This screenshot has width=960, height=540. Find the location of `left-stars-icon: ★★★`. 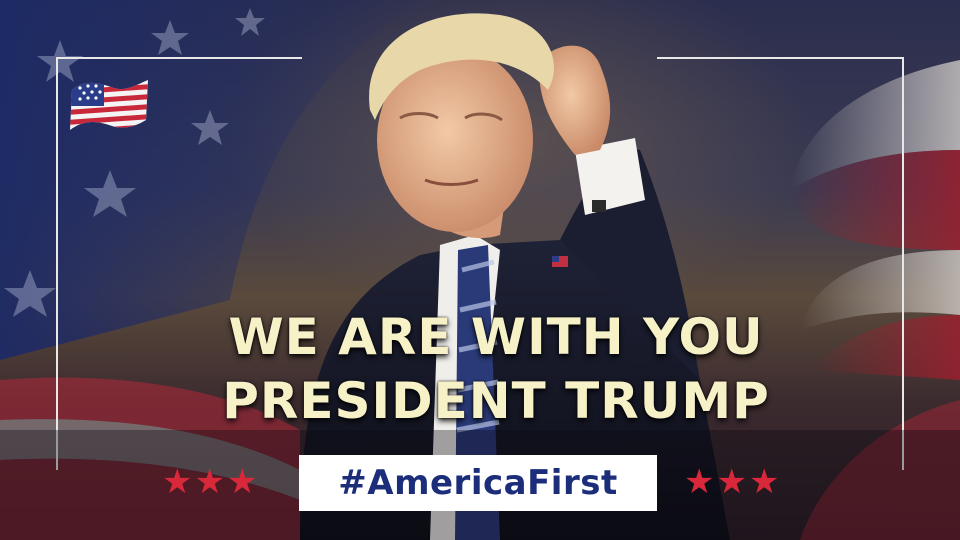

left-stars-icon: ★★★ is located at coordinates (211, 482).